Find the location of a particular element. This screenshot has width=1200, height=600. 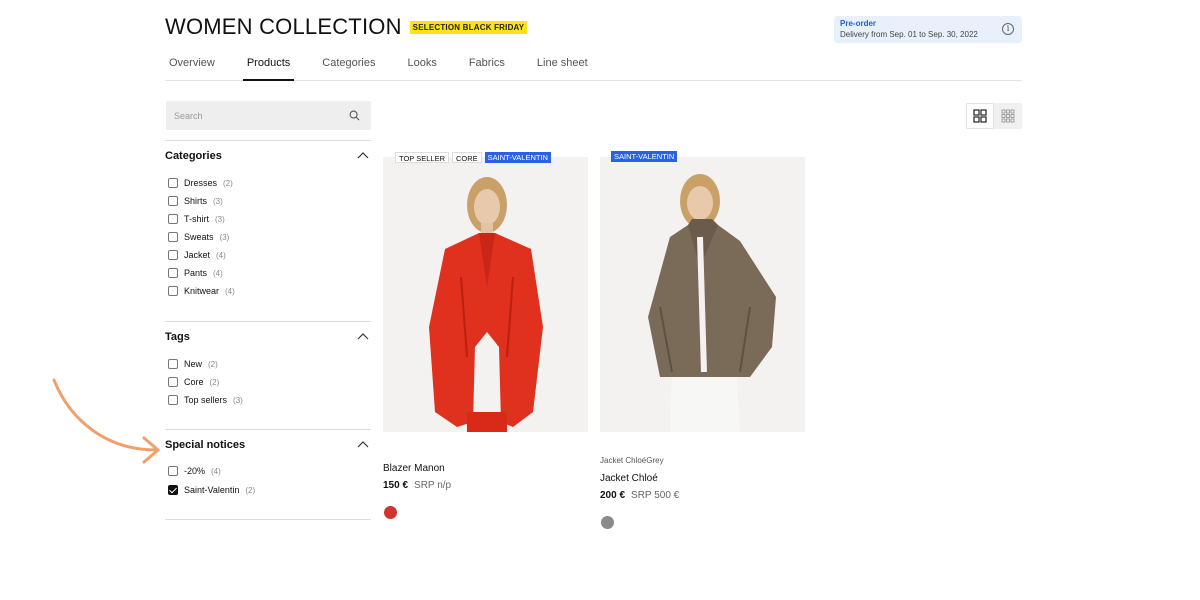

view-toggle is located at coordinates (994, 116).